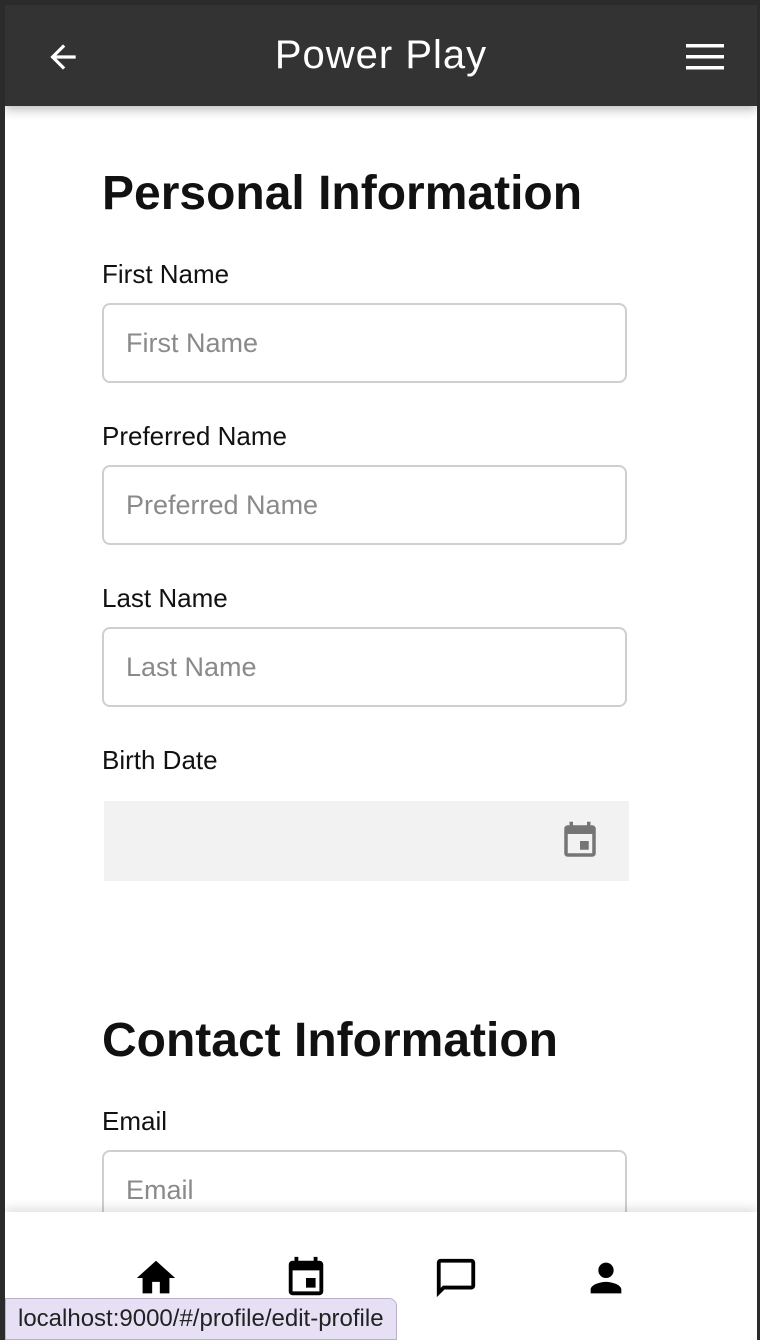 The image size is (760, 1340). I want to click on nav-home-button, so click(156, 1278).